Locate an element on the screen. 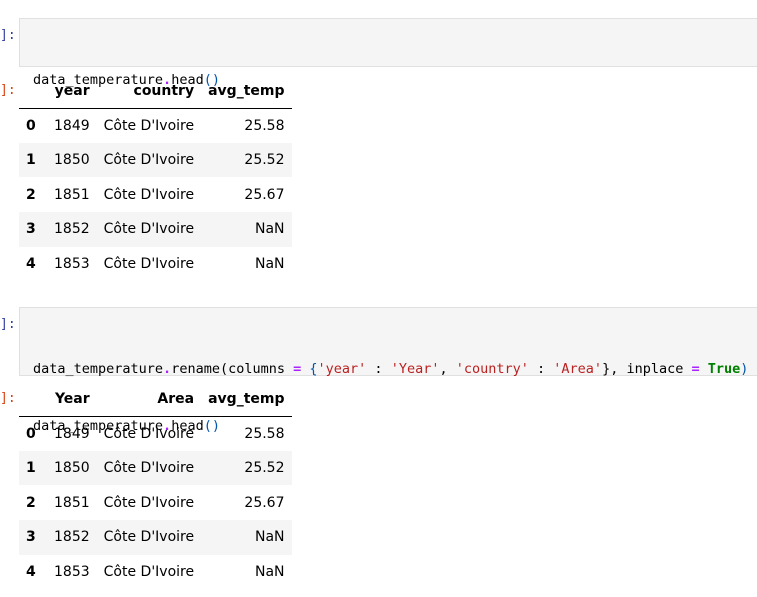 The height and width of the screenshot is (597, 757). code-token-paren: ) is located at coordinates (744, 369).